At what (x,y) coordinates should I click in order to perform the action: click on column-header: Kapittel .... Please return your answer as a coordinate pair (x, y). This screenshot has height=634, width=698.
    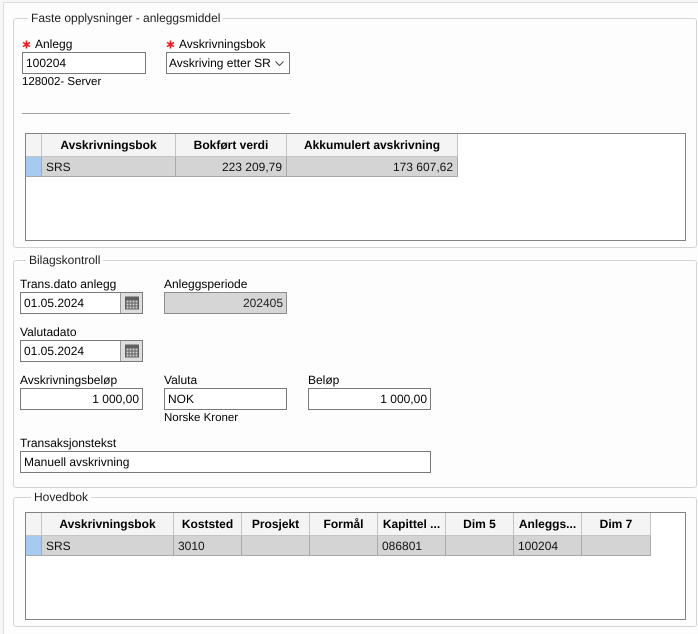
    Looking at the image, I should click on (412, 524).